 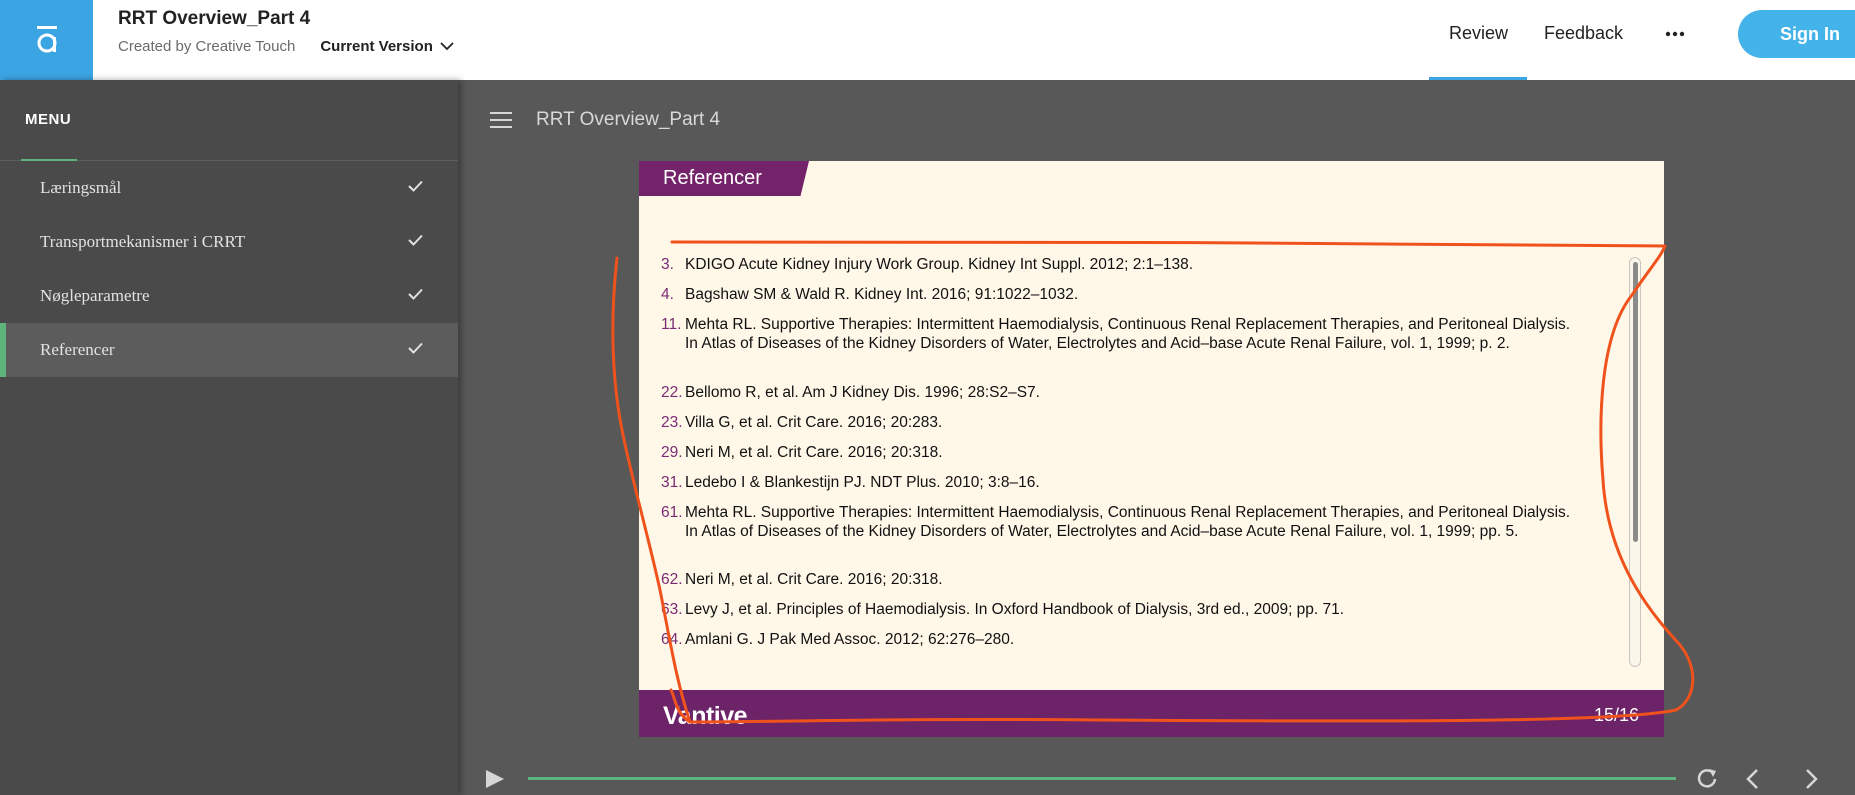 I want to click on logo-icon, so click(x=46, y=39).